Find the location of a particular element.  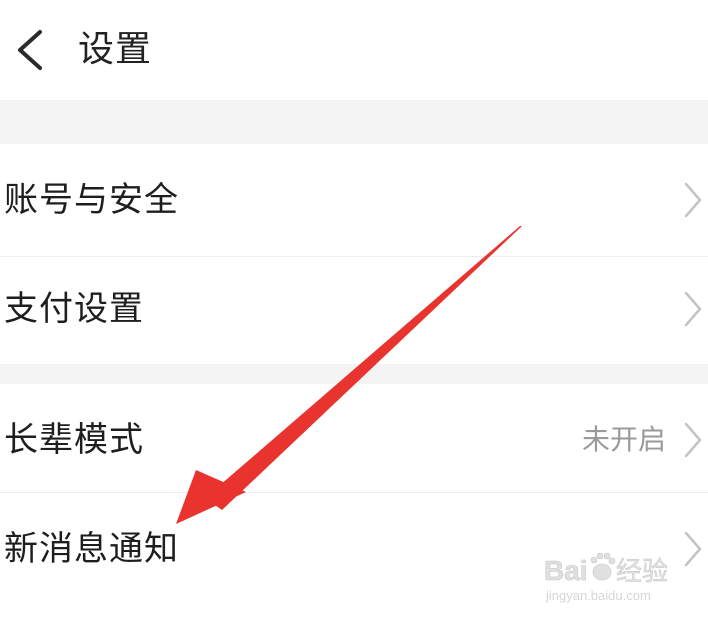

page-title: 设置 is located at coordinates (115, 49).